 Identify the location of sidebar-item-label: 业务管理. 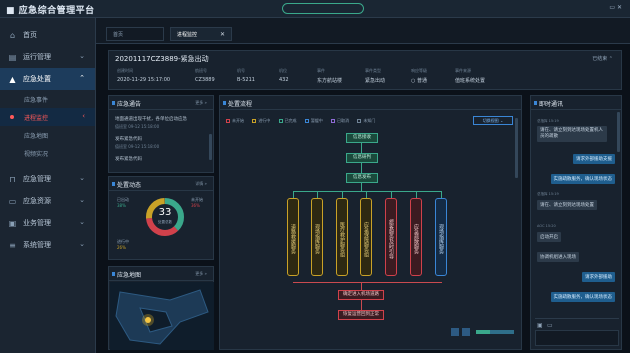
(37, 223).